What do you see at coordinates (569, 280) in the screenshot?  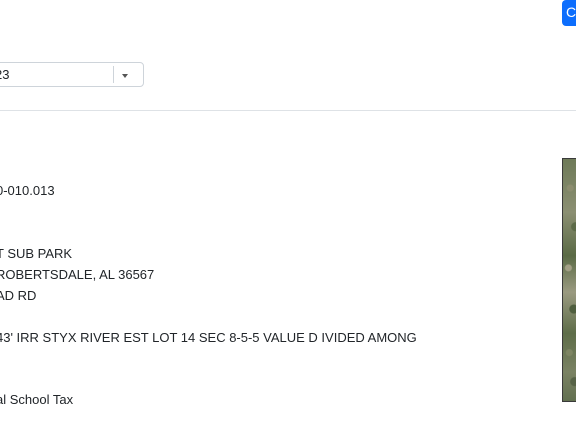 I see `parcel-aerial-map-image` at bounding box center [569, 280].